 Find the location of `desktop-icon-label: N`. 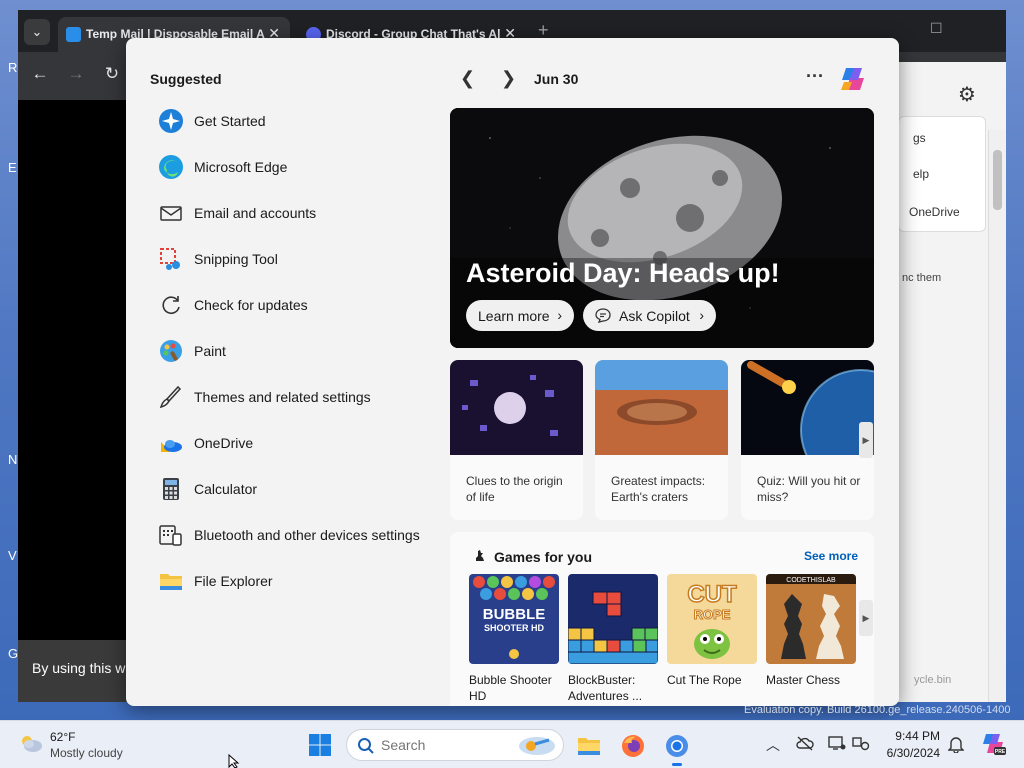

desktop-icon-label: N is located at coordinates (13, 459).